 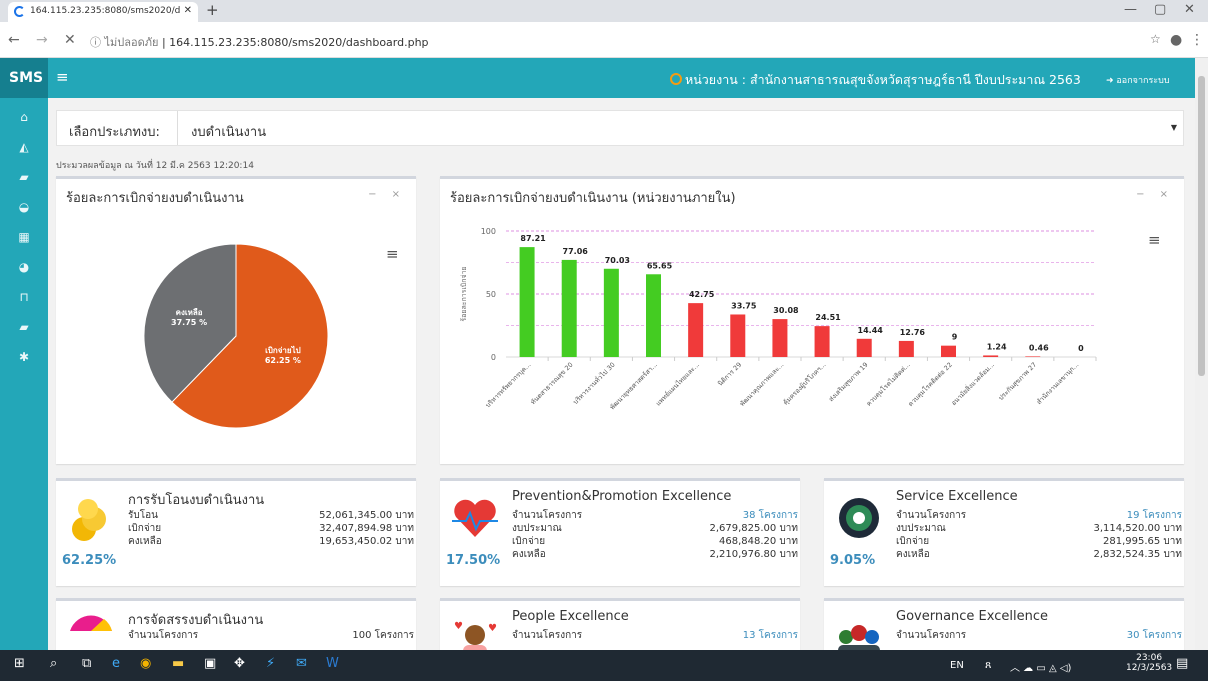 I want to click on bar-value-label: 1.24, so click(x=997, y=346).